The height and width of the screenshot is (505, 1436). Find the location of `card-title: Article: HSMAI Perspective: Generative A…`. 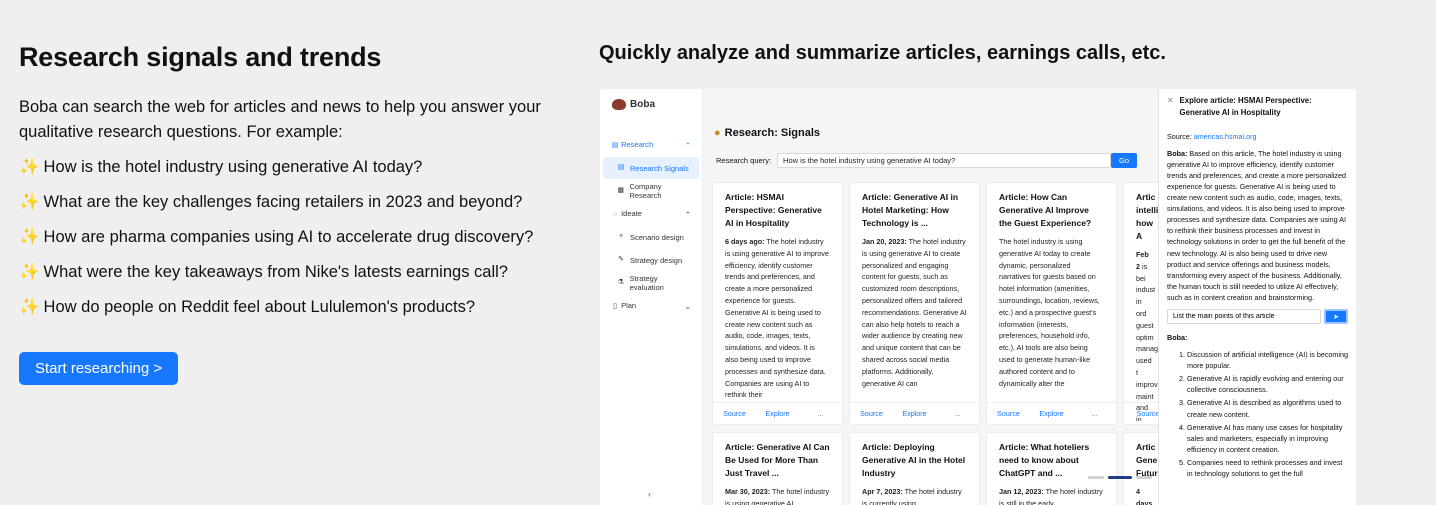

card-title: Article: HSMAI Perspective: Generative A… is located at coordinates (773, 210).